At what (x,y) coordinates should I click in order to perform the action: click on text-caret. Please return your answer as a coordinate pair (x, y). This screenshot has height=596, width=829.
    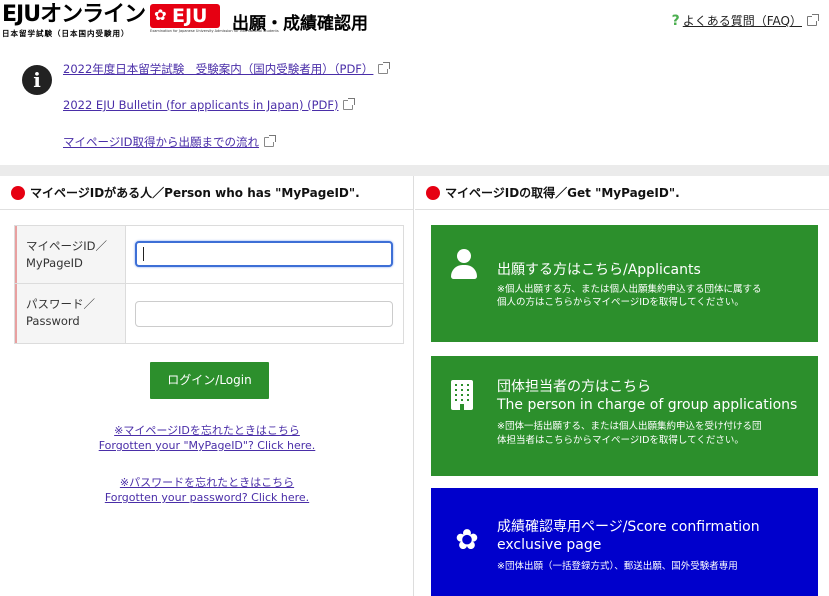
    Looking at the image, I should click on (143, 254).